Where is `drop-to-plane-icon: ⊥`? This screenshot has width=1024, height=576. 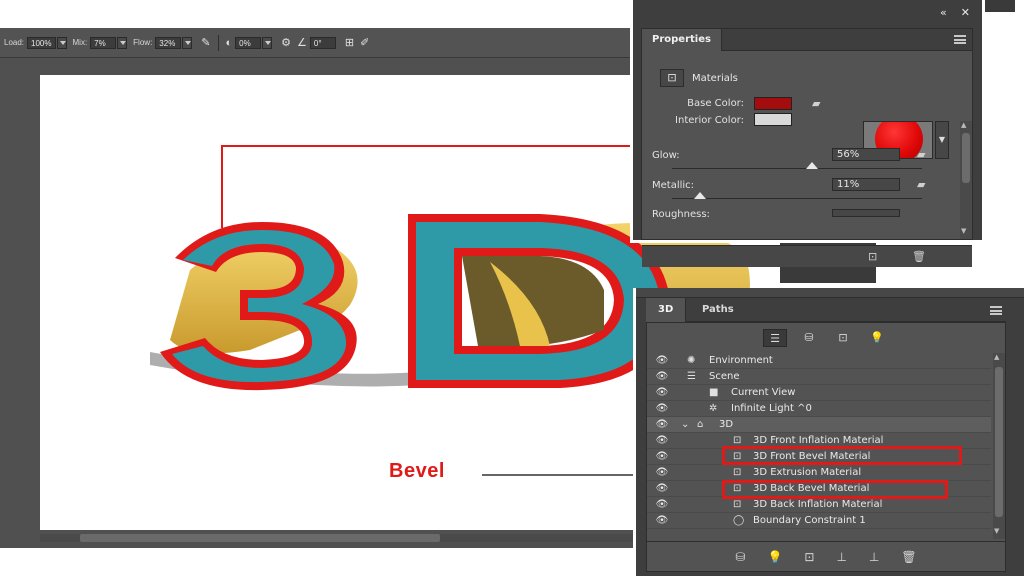 drop-to-plane-icon: ⊥ is located at coordinates (841, 557).